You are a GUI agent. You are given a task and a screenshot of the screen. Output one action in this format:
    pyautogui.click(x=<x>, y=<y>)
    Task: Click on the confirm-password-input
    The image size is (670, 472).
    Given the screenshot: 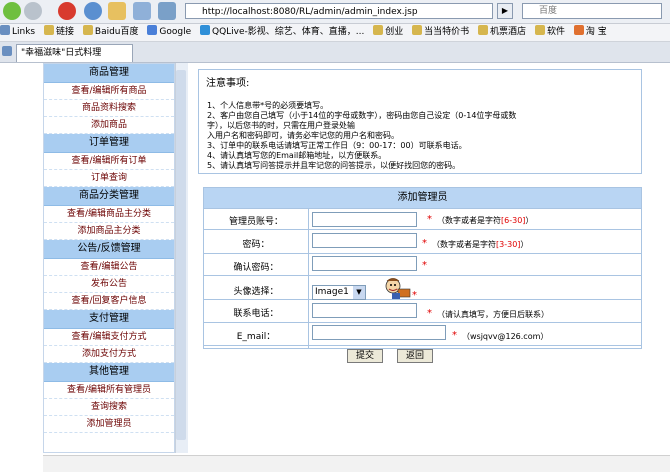 What is the action you would take?
    pyautogui.click(x=364, y=263)
    